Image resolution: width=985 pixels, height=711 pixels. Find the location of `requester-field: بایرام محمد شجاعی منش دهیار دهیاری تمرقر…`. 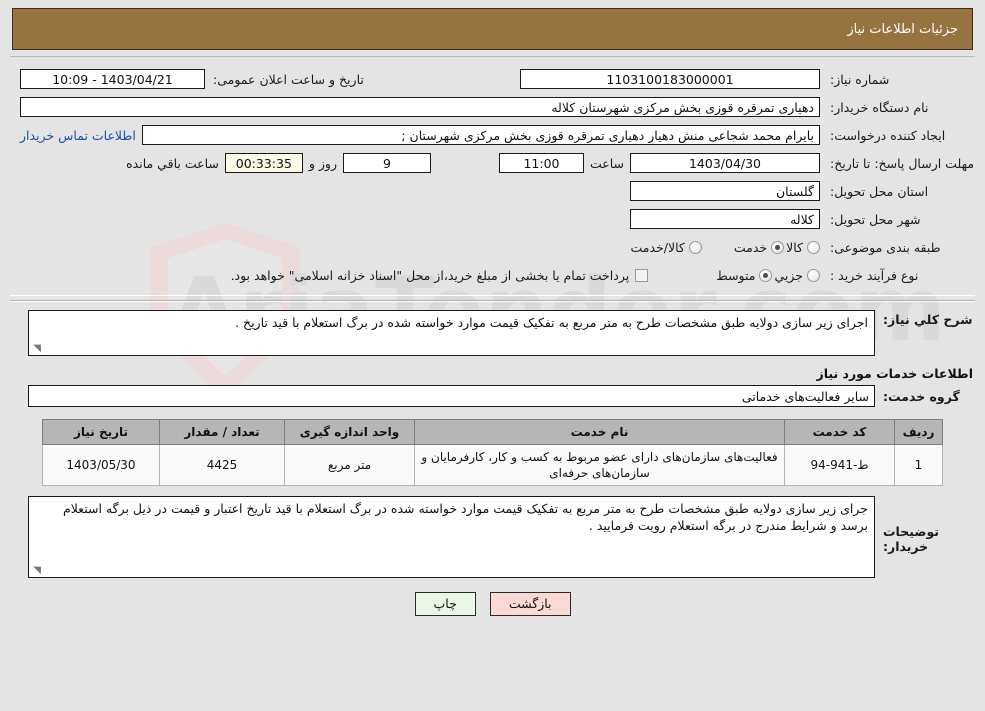

requester-field: بایرام محمد شجاعی منش دهیار دهیاری تمرقر… is located at coordinates (480, 135).